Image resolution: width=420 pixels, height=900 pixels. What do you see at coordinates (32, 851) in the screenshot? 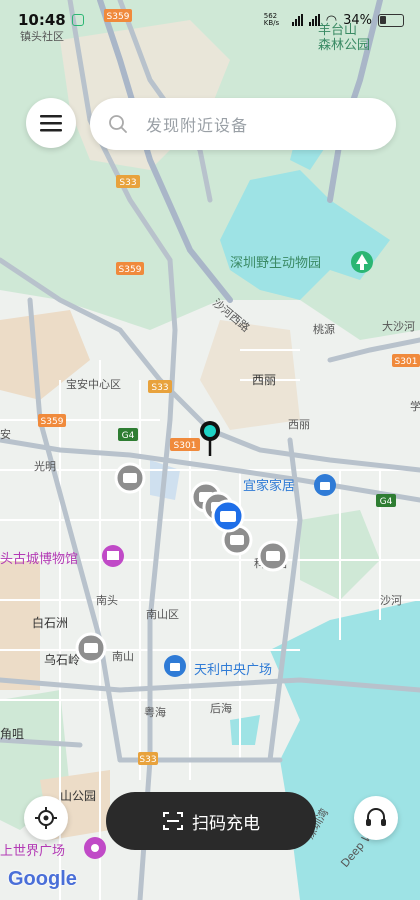
I see `svg-text: 上世界广场` at bounding box center [32, 851].